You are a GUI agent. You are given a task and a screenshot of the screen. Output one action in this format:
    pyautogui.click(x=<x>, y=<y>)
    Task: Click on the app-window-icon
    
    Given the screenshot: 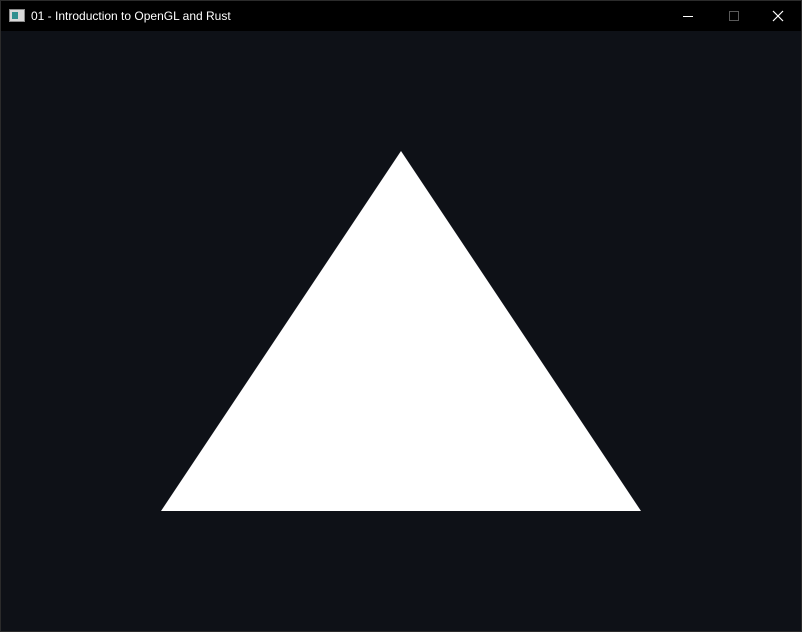 What is the action you would take?
    pyautogui.click(x=17, y=15)
    